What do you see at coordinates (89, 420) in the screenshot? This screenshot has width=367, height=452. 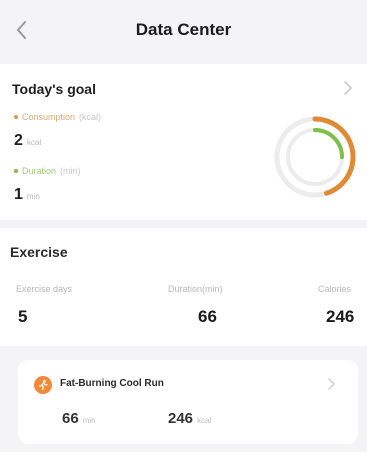 I see `course-duration-unit: min` at bounding box center [89, 420].